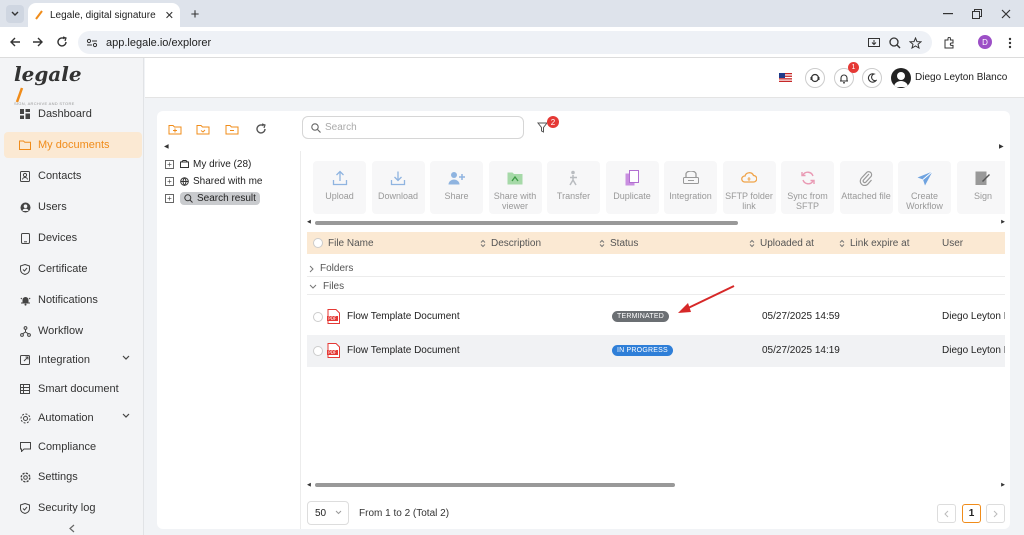 This screenshot has height=535, width=1024. Describe the element at coordinates (73, 145) in the screenshot. I see `sidebar-item-my-documents: My documents` at that location.